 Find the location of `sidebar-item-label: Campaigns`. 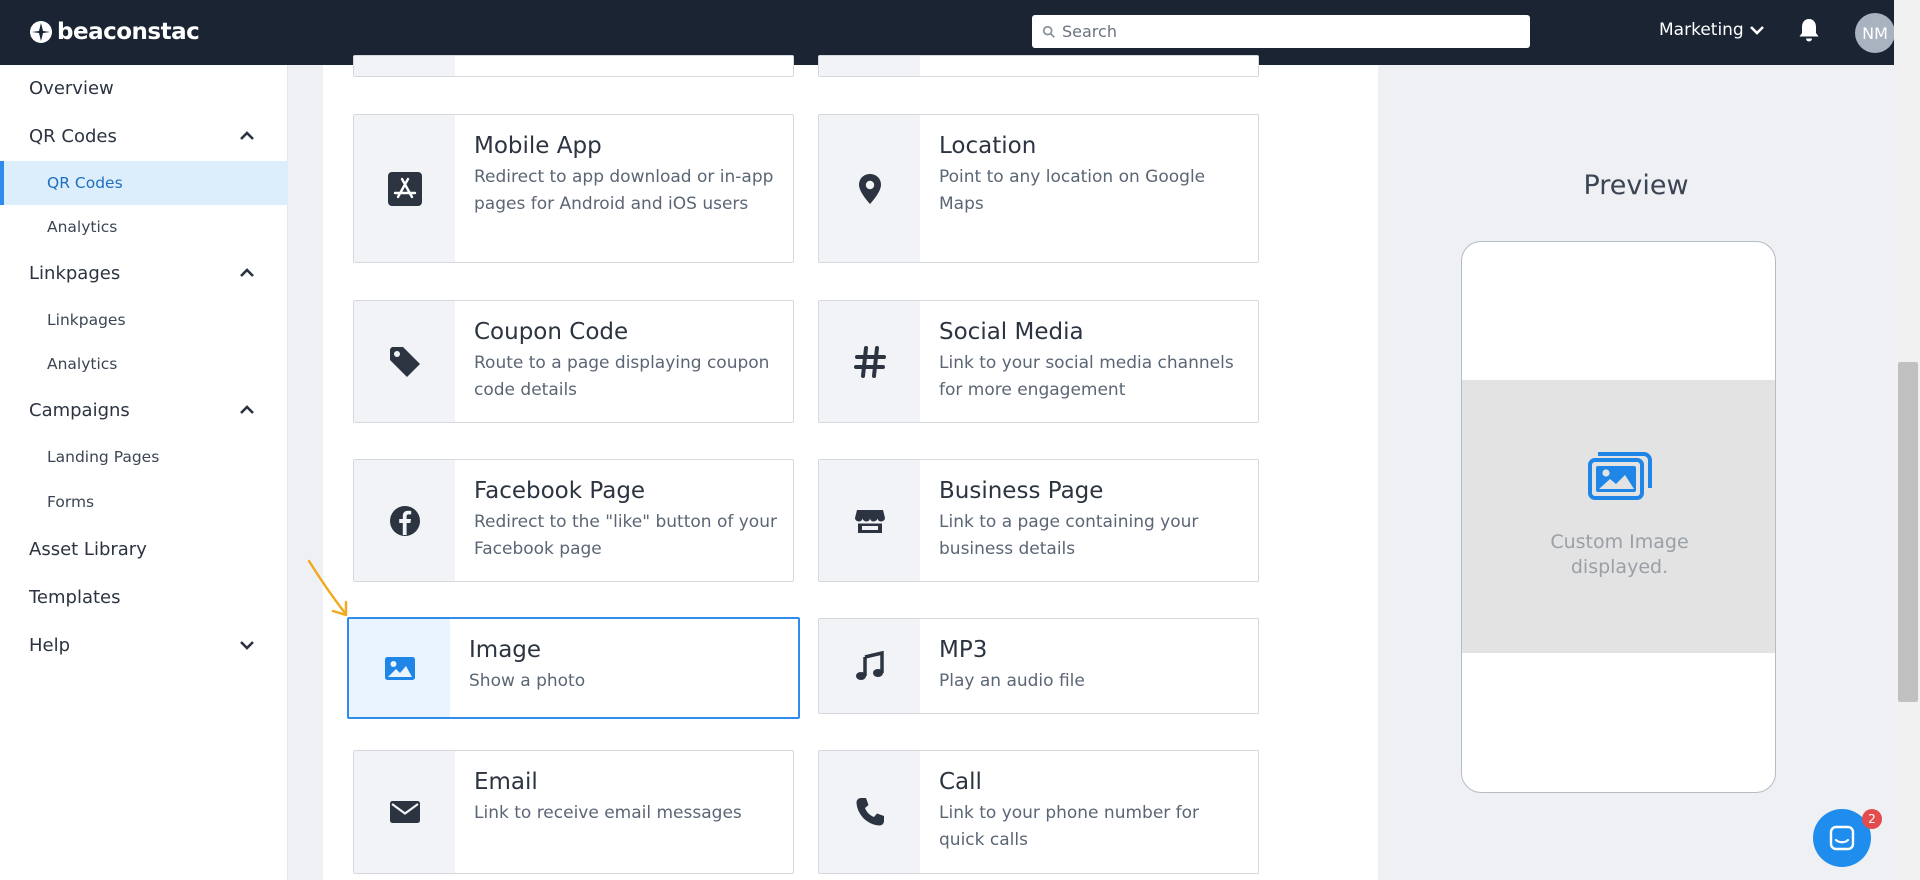

sidebar-item-label: Campaigns is located at coordinates (79, 410).